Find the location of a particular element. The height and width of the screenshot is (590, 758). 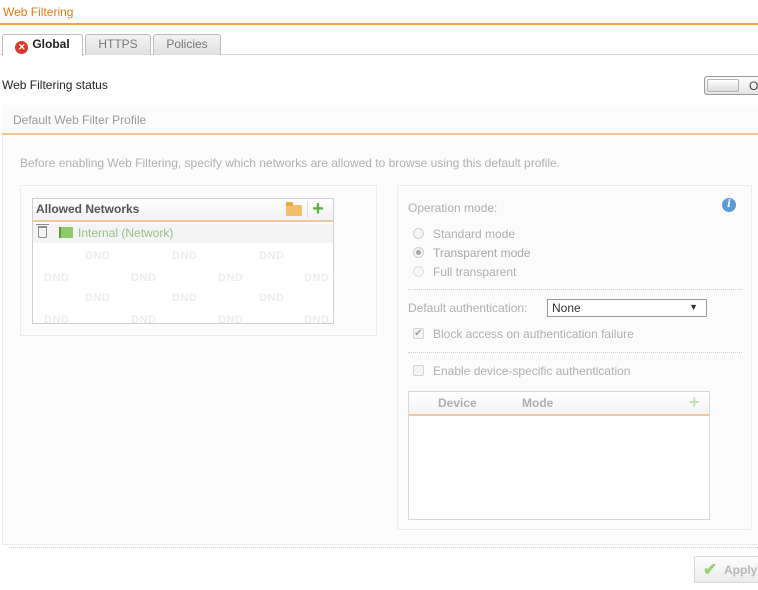

radio-full-transparent is located at coordinates (418, 271).